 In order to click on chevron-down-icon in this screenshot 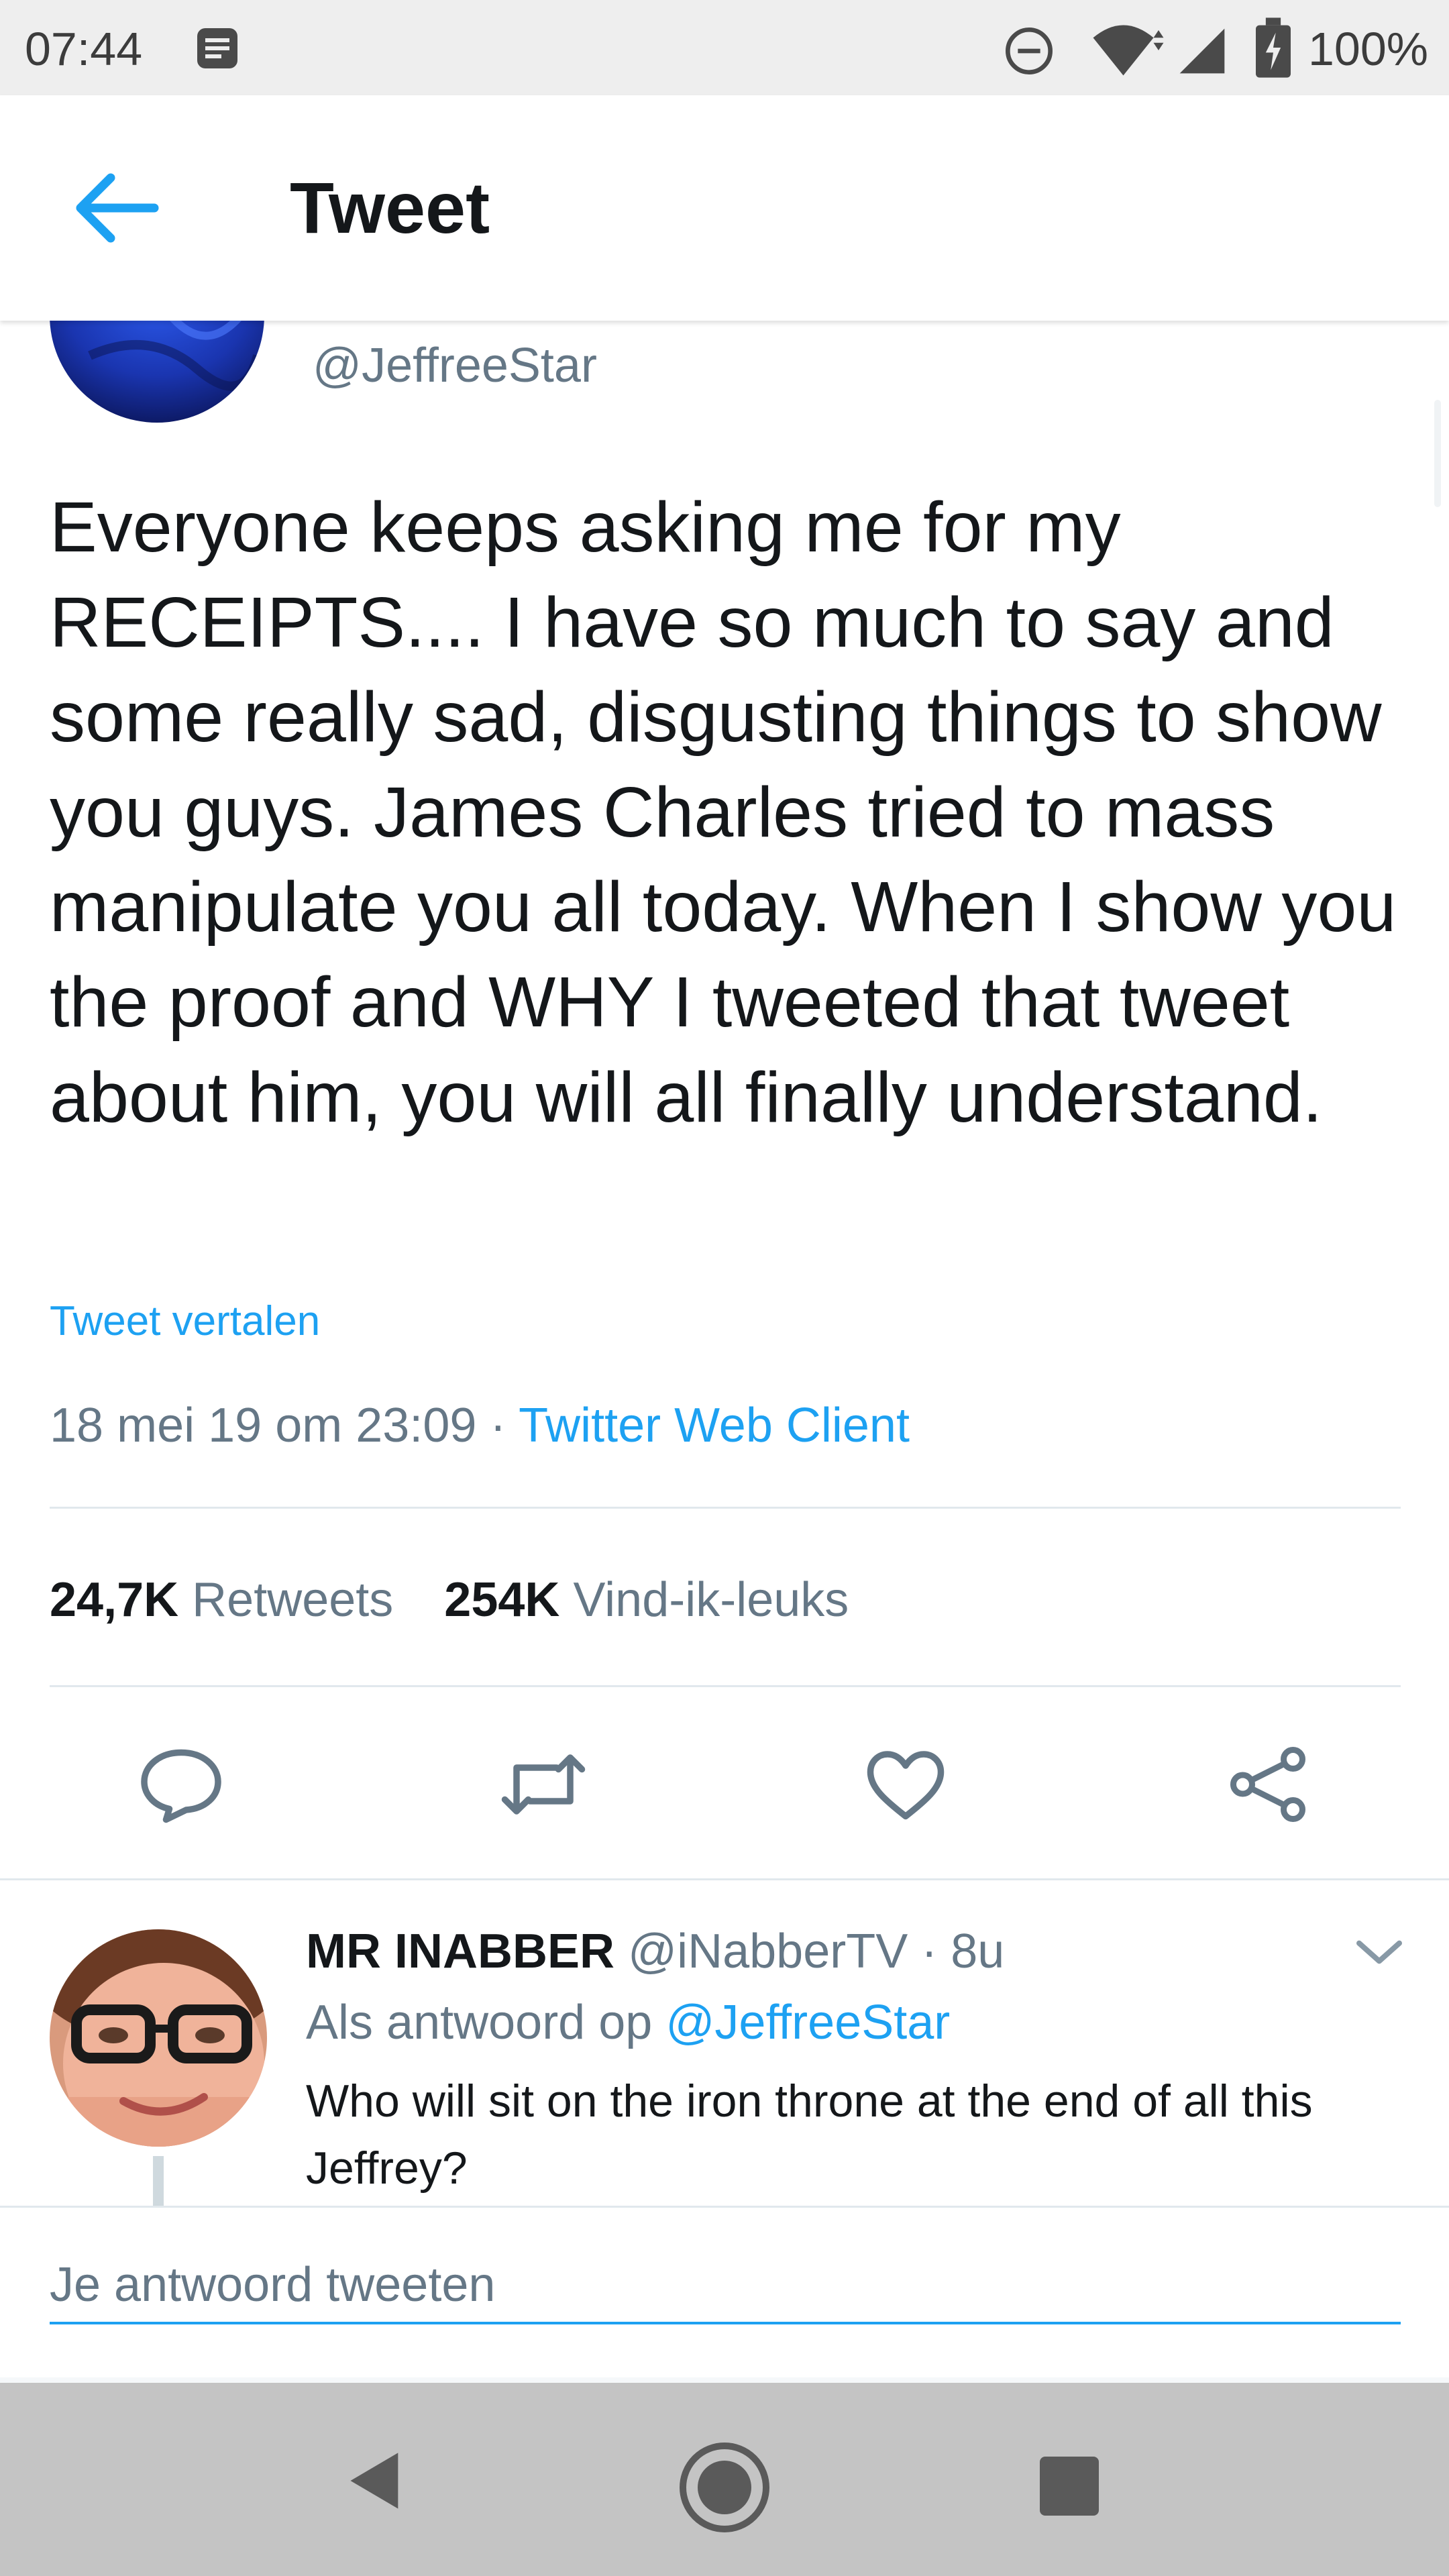, I will do `click(1379, 1952)`.